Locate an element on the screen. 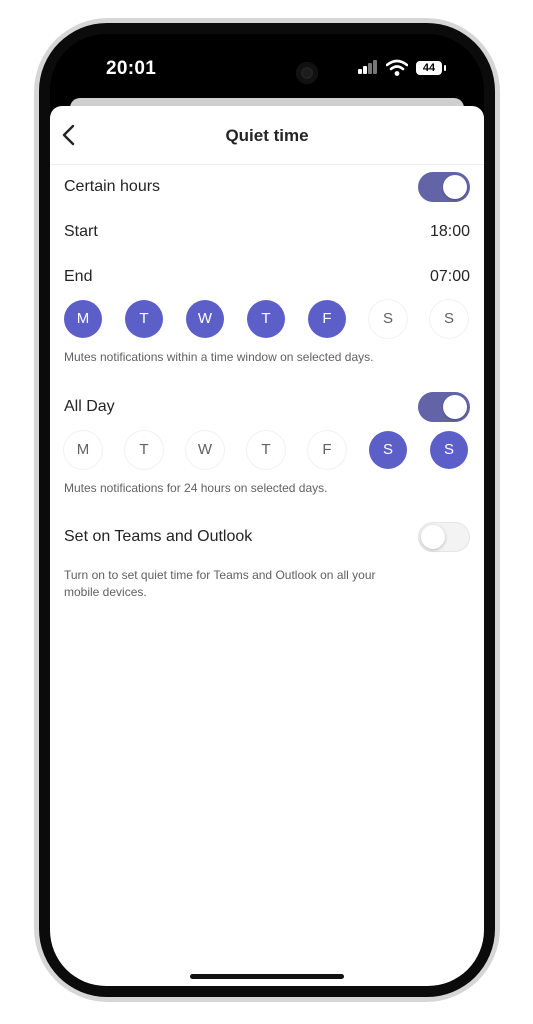  end-time-value: 07:00 is located at coordinates (450, 277).